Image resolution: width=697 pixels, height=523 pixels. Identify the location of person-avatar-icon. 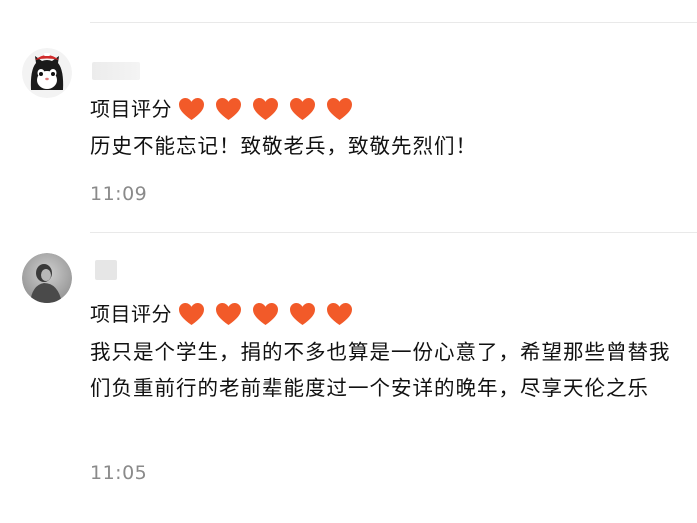
(47, 278).